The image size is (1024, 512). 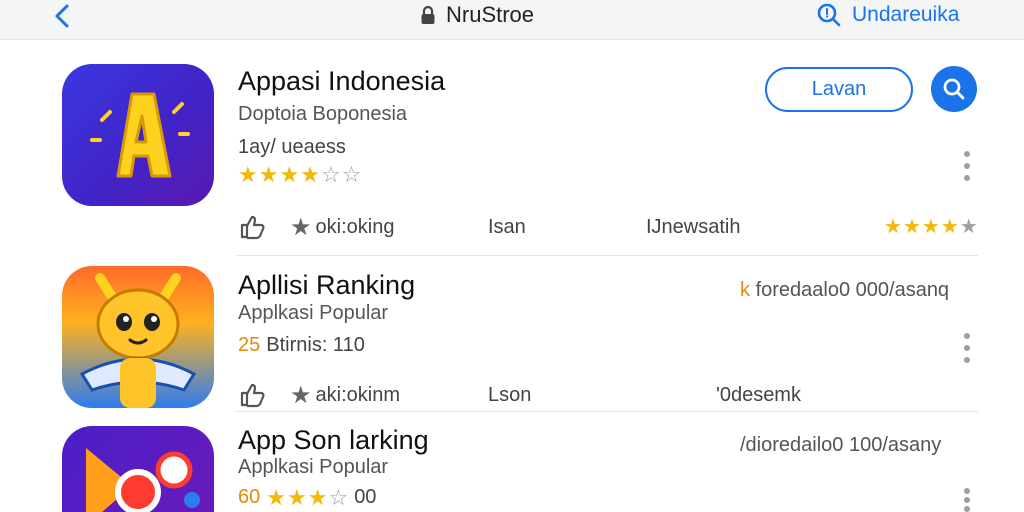 What do you see at coordinates (315, 345) in the screenshot?
I see `app-meta-text: Btirnis: 110` at bounding box center [315, 345].